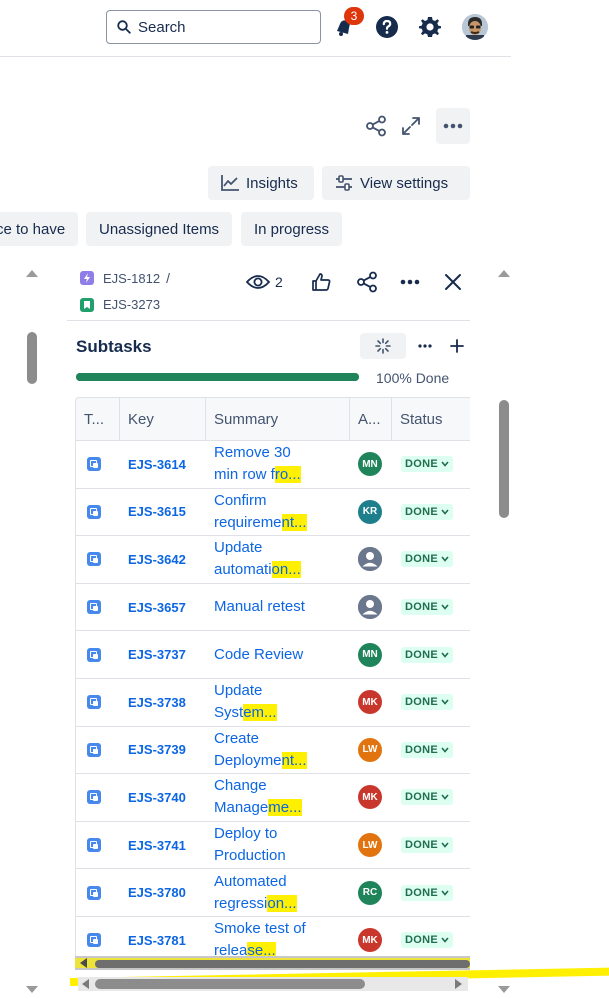 The width and height of the screenshot is (609, 999). Describe the element at coordinates (321, 282) in the screenshot. I see `like-button` at that location.